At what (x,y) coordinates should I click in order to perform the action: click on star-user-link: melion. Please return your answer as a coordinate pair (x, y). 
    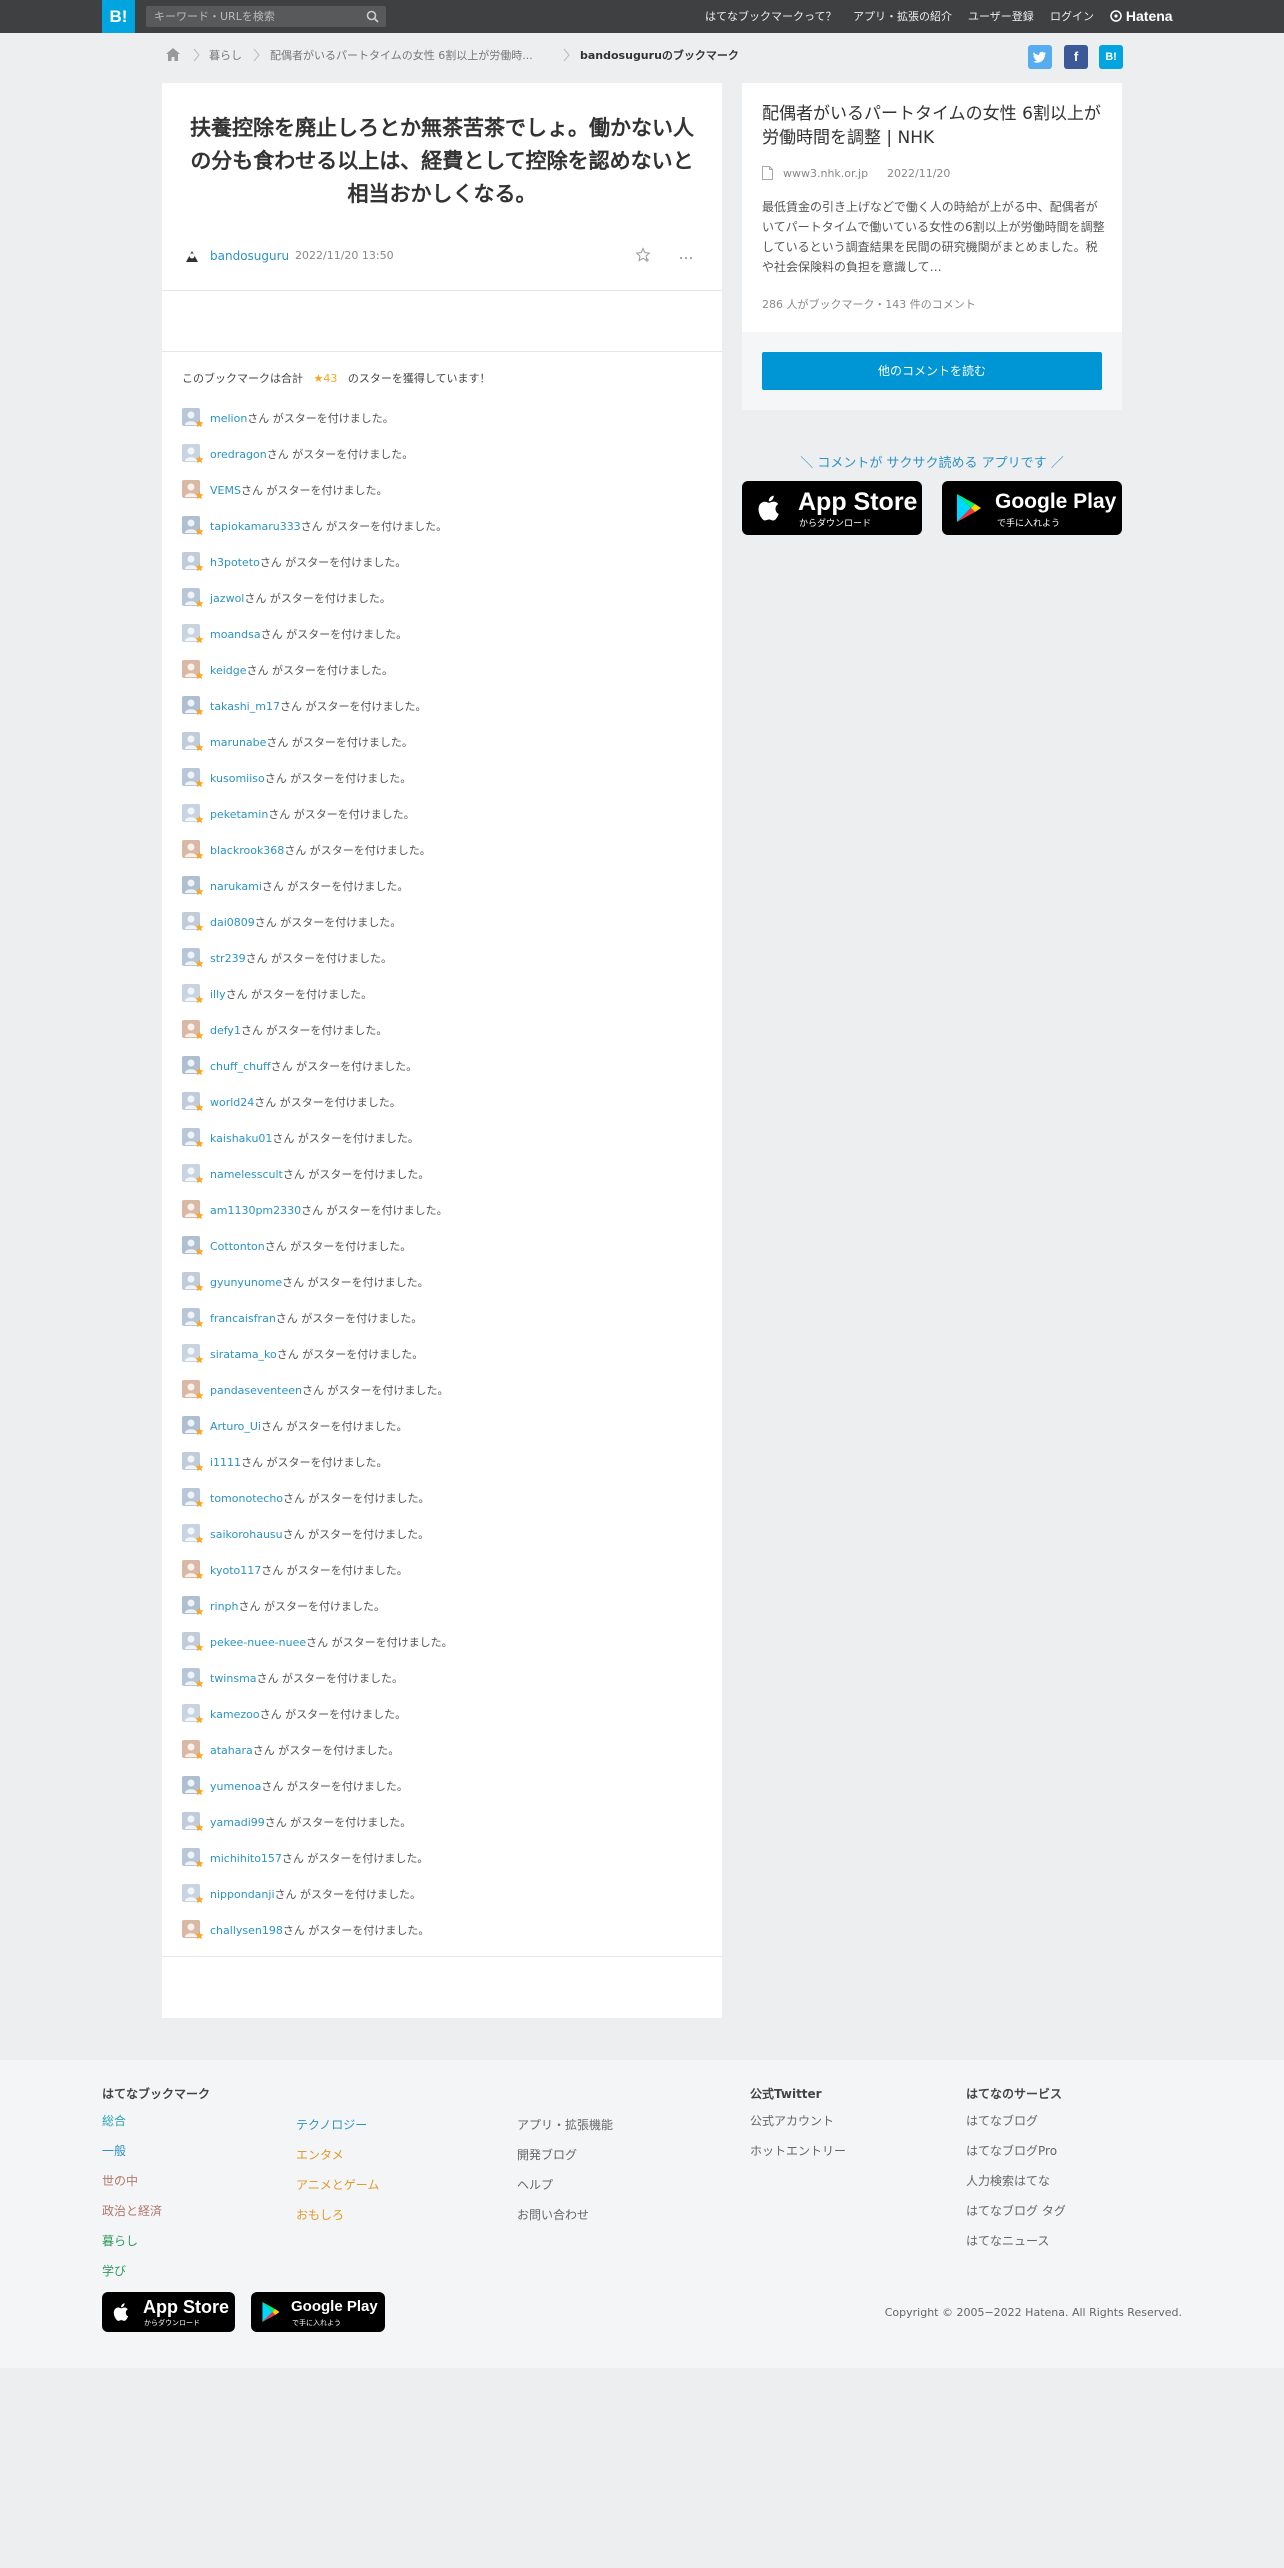
    Looking at the image, I should click on (228, 418).